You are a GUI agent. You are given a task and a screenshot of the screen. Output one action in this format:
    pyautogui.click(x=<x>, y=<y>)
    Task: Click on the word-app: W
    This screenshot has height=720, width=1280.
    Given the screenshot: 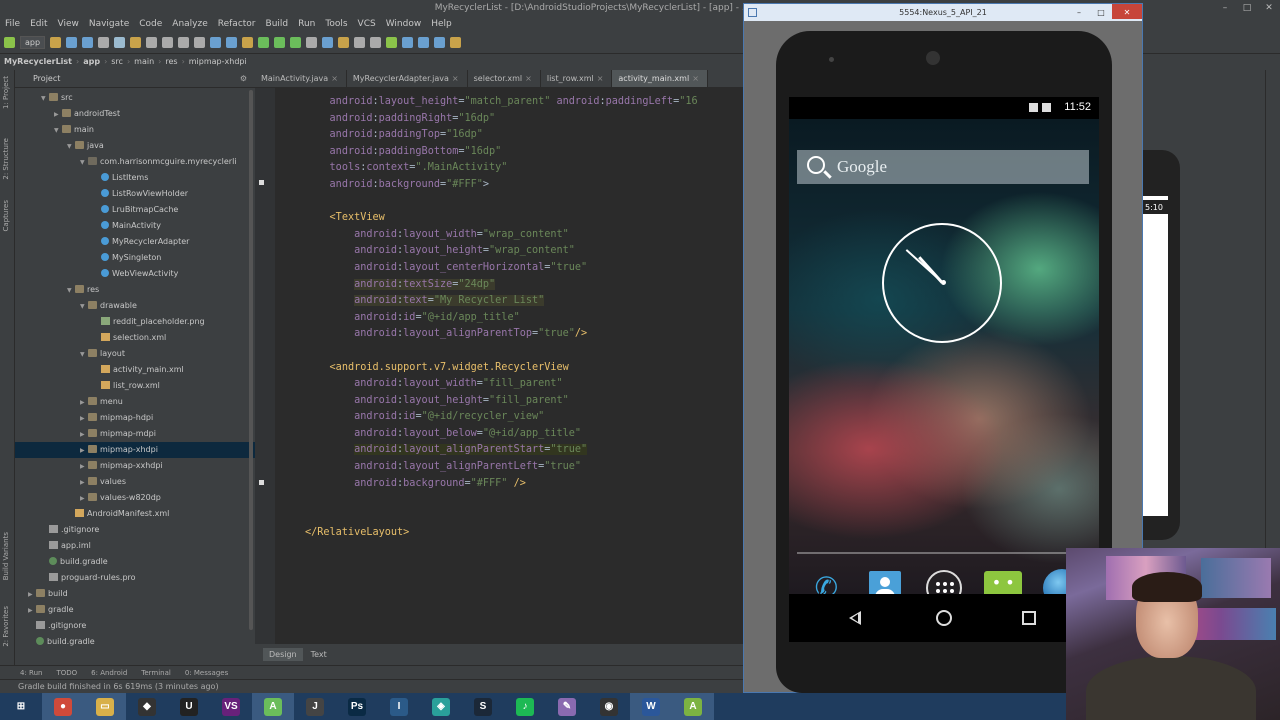 What is the action you would take?
    pyautogui.click(x=651, y=706)
    